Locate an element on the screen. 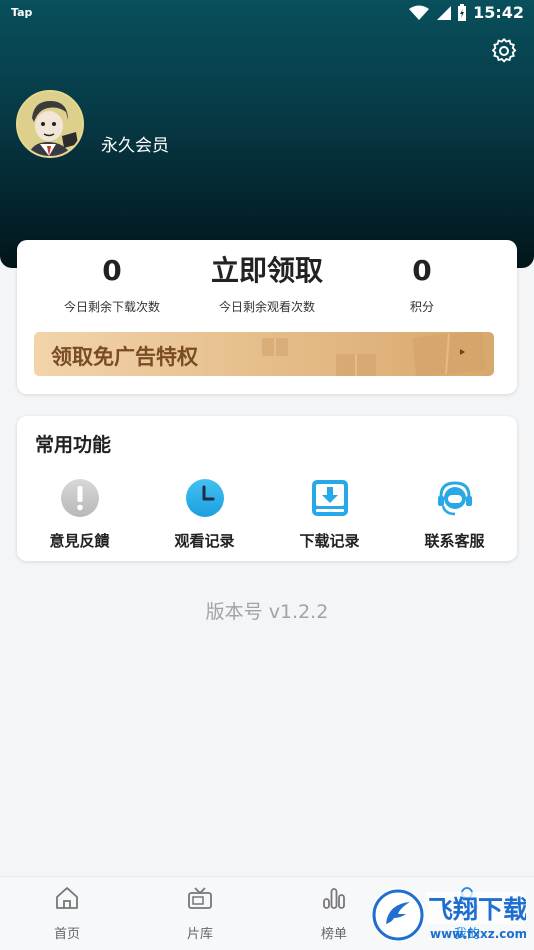 The height and width of the screenshot is (950, 534). tab-library-label: 片库 is located at coordinates (199, 934).